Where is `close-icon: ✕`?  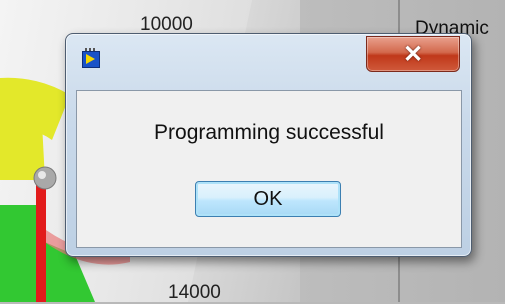
close-icon: ✕ is located at coordinates (413, 54).